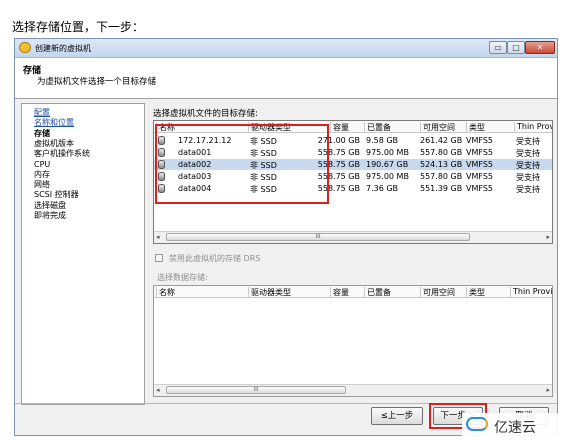 This screenshot has width=566, height=440. Describe the element at coordinates (353, 390) in the screenshot. I see `datastore-table-scrollbar: ◂ III ▸` at that location.